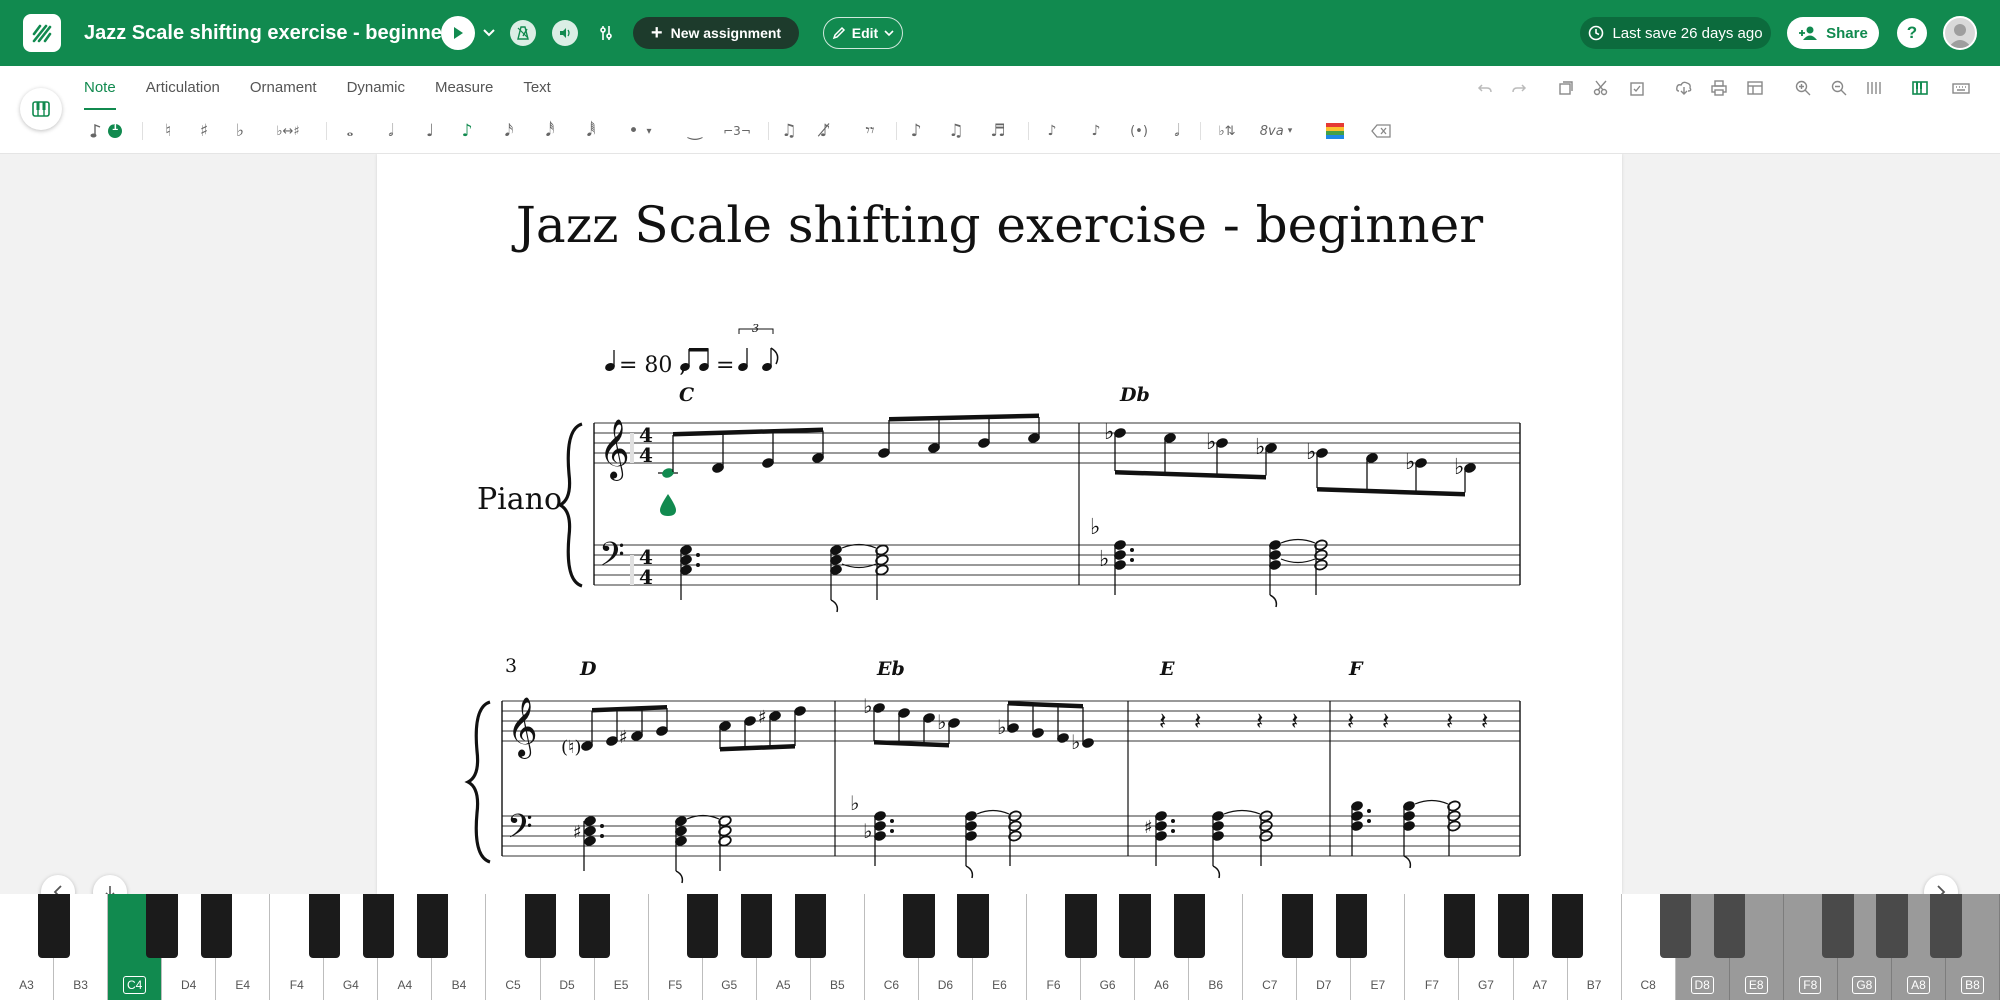 The image size is (2000, 1000). What do you see at coordinates (998, 131) in the screenshot?
I see `triple-beam-icon: ♬` at bounding box center [998, 131].